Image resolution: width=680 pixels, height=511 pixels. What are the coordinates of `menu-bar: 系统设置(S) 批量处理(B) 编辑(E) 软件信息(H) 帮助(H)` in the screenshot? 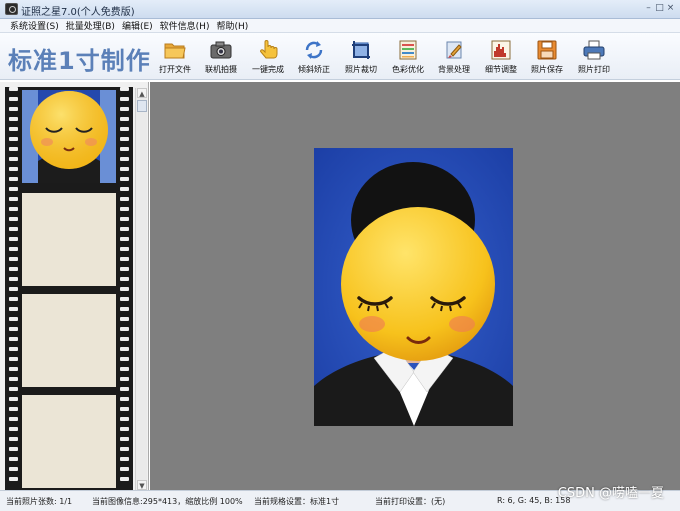 It's located at (340, 26).